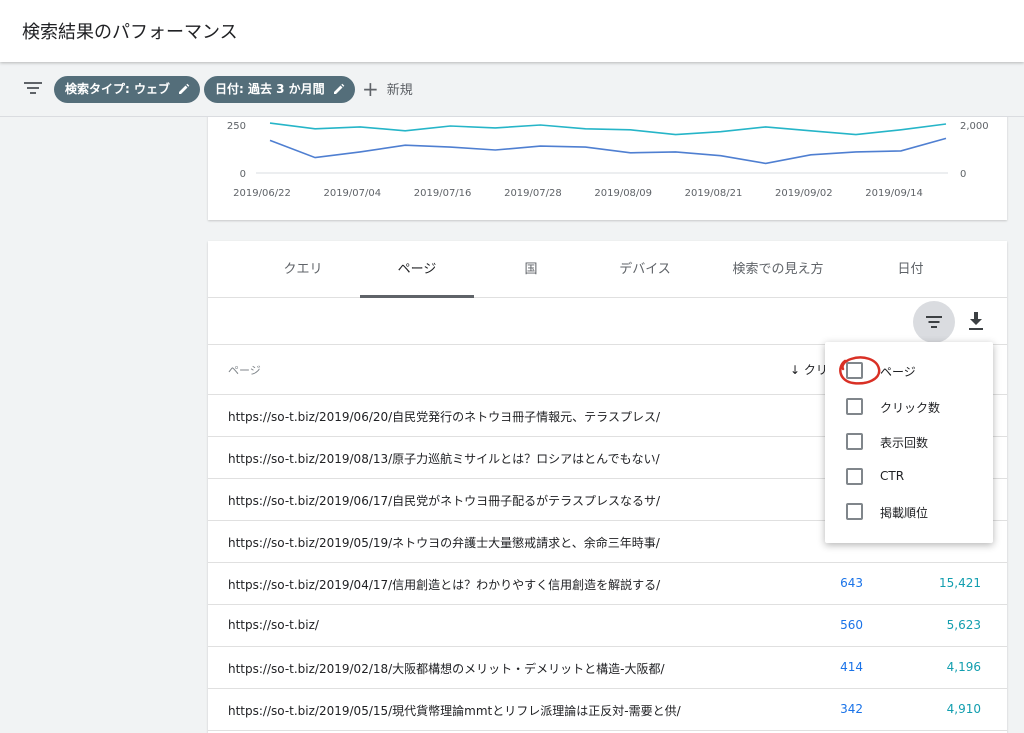 The height and width of the screenshot is (733, 1024). I want to click on menu-item-position: 掲載順位, so click(909, 511).